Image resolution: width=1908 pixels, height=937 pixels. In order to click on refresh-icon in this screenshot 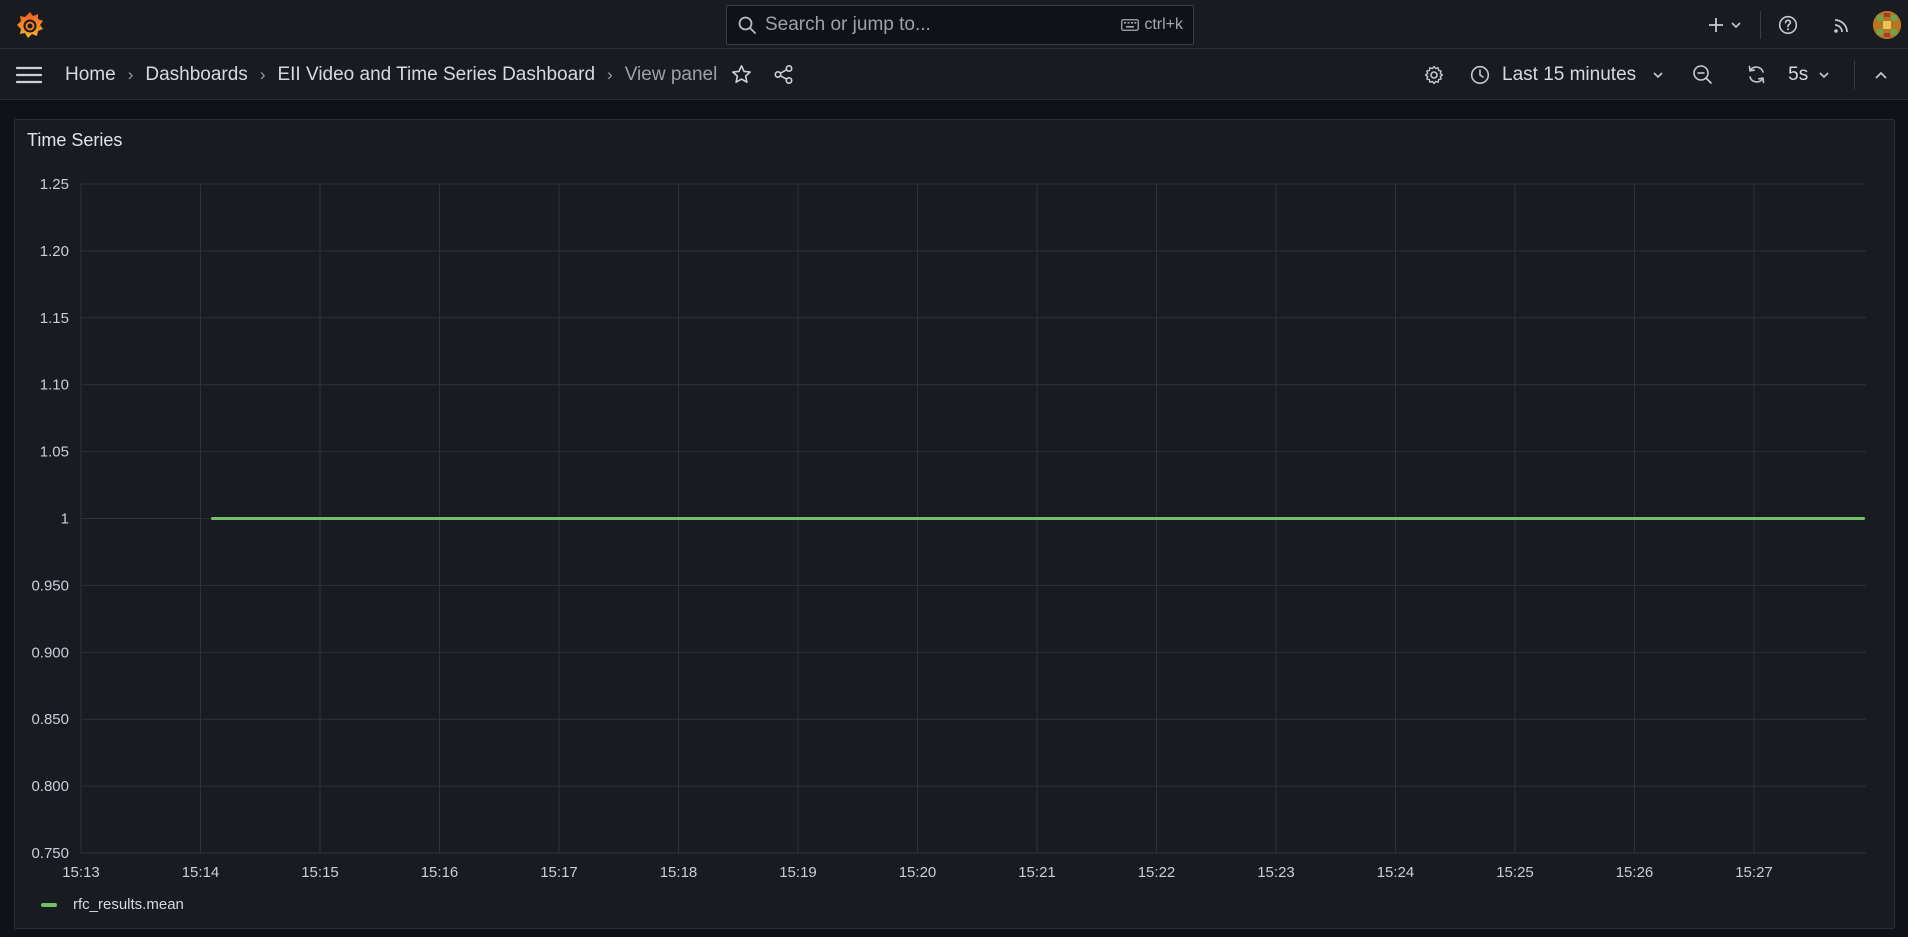, I will do `click(1756, 74)`.